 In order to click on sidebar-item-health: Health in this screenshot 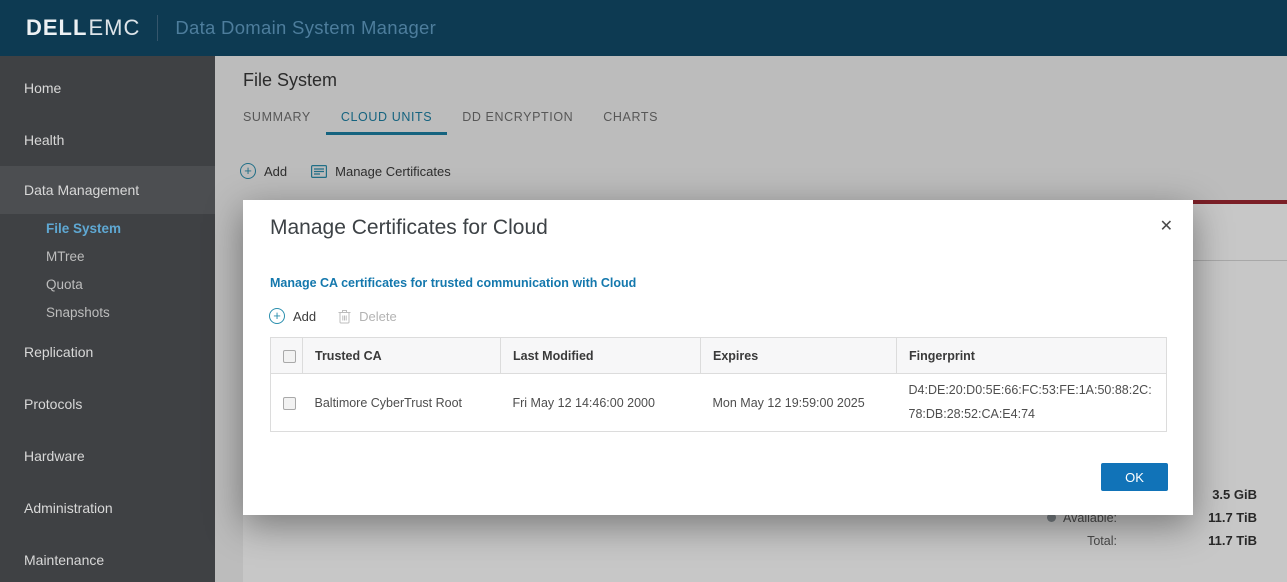, I will do `click(107, 140)`.